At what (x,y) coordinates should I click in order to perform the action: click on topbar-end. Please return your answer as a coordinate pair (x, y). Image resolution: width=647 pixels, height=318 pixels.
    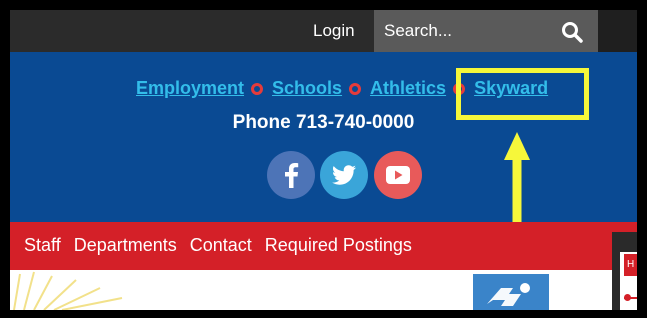
    Looking at the image, I should click on (617, 31).